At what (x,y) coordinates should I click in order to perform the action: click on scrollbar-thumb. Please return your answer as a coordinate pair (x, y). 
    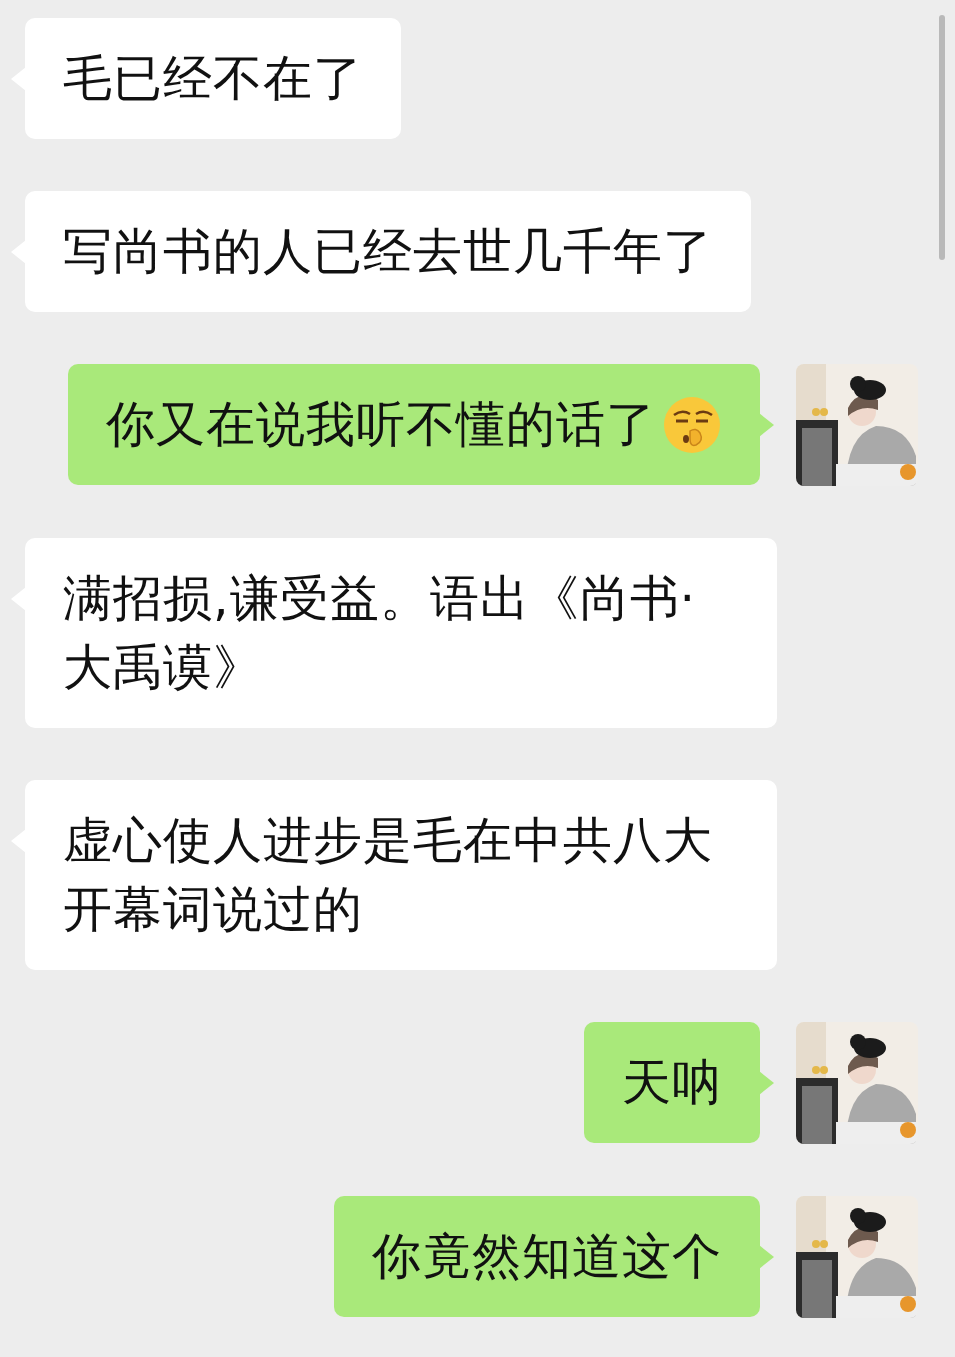
    Looking at the image, I should click on (942, 137).